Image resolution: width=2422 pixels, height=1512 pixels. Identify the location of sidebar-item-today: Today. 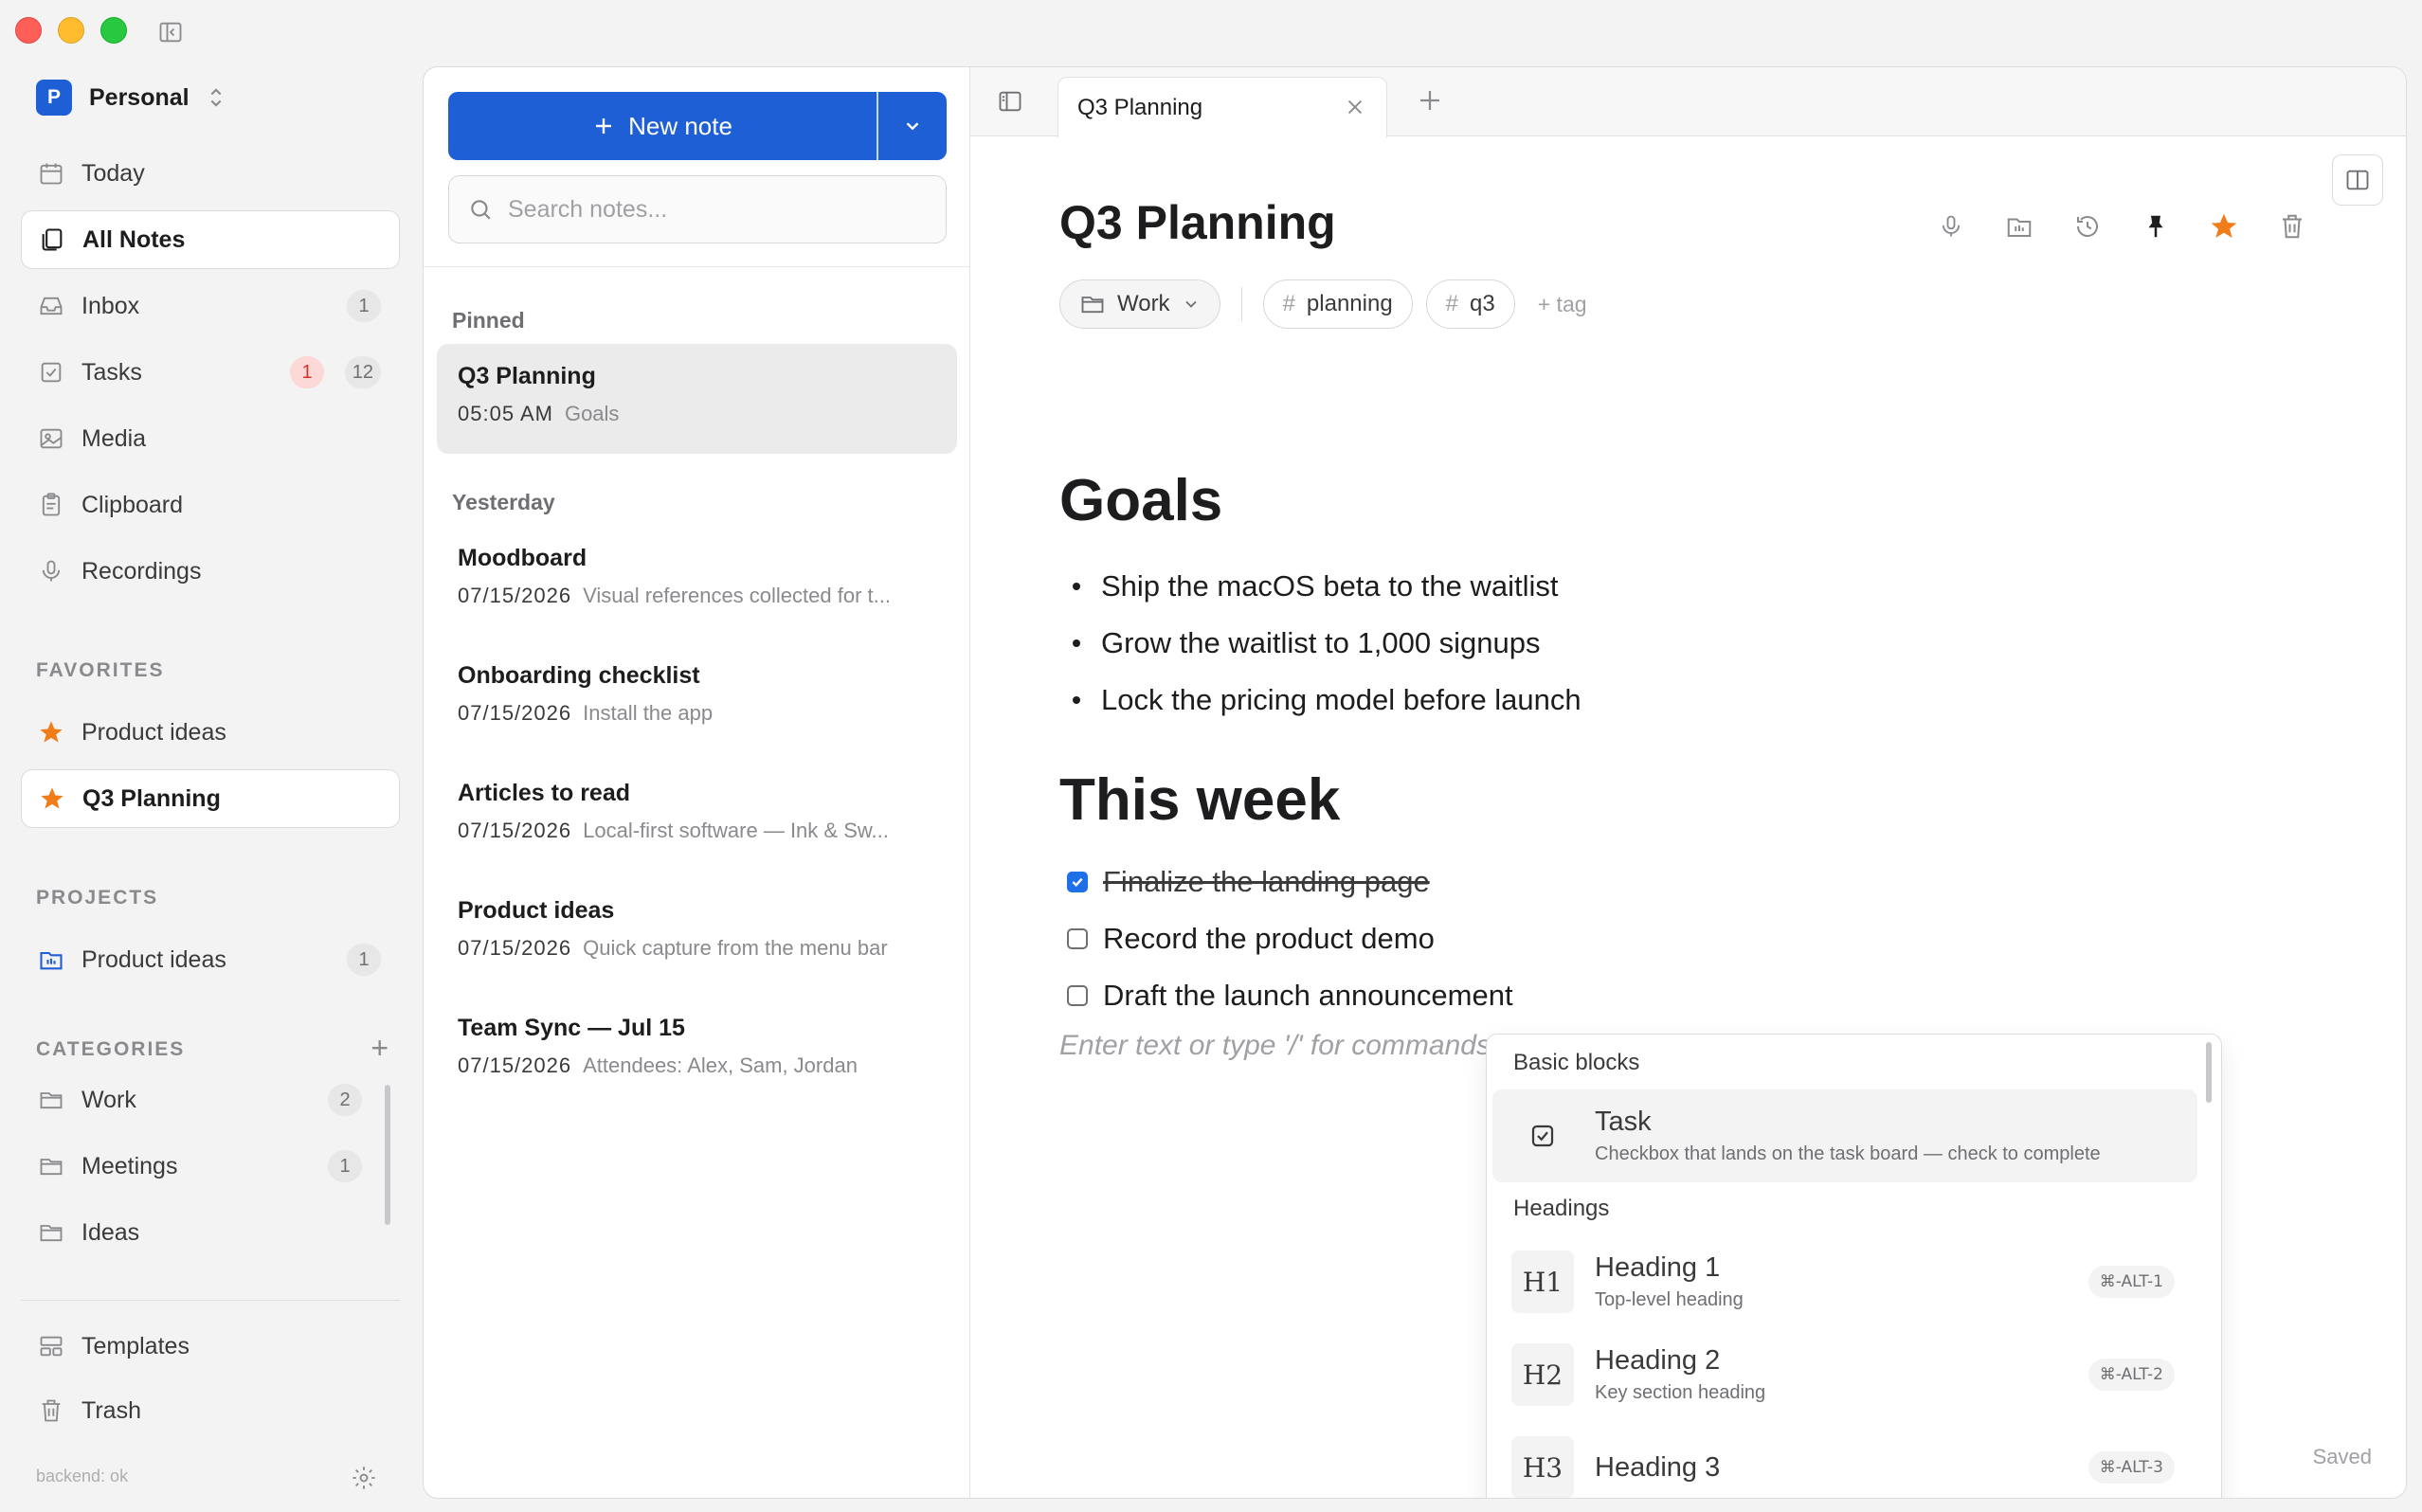
(210, 173).